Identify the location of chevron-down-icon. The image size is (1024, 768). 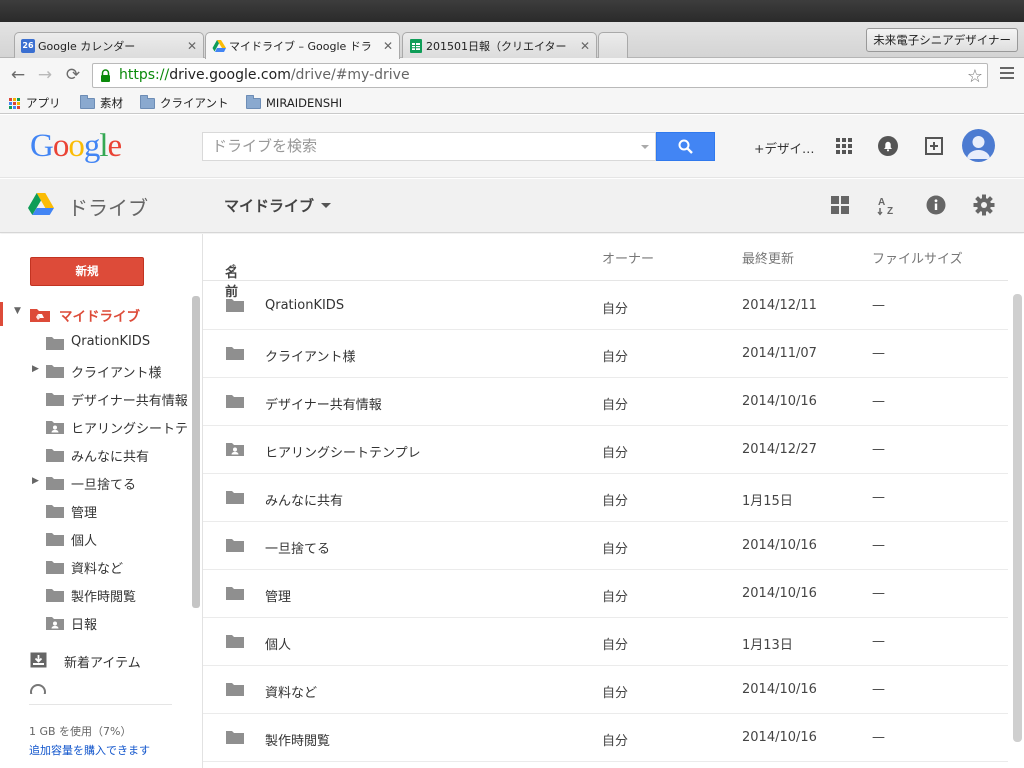
(326, 205).